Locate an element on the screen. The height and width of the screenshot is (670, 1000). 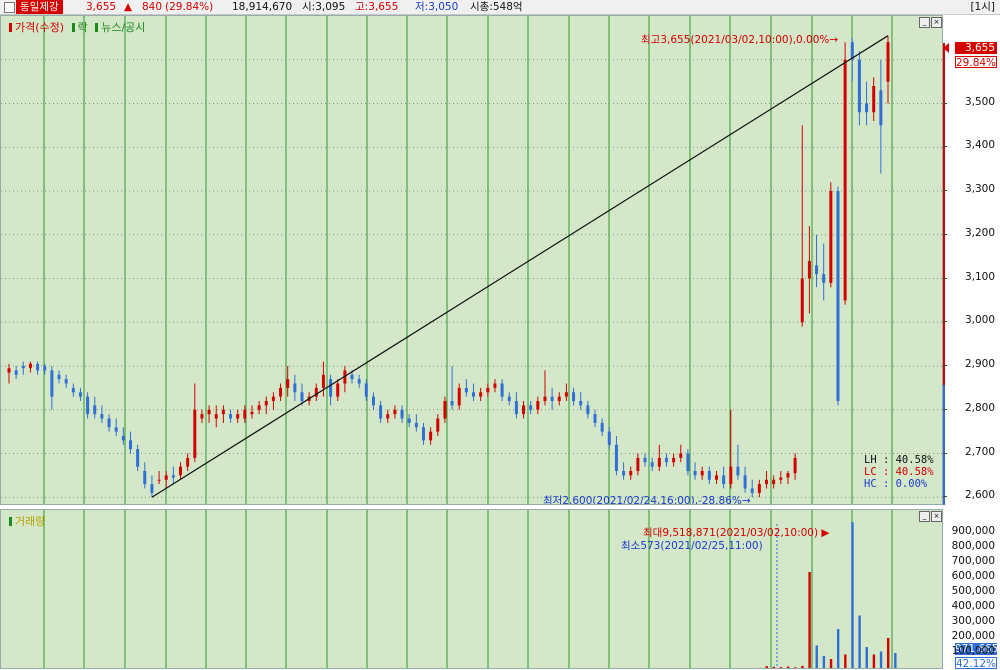
legend-price: 가격(수정) is located at coordinates (36, 27).